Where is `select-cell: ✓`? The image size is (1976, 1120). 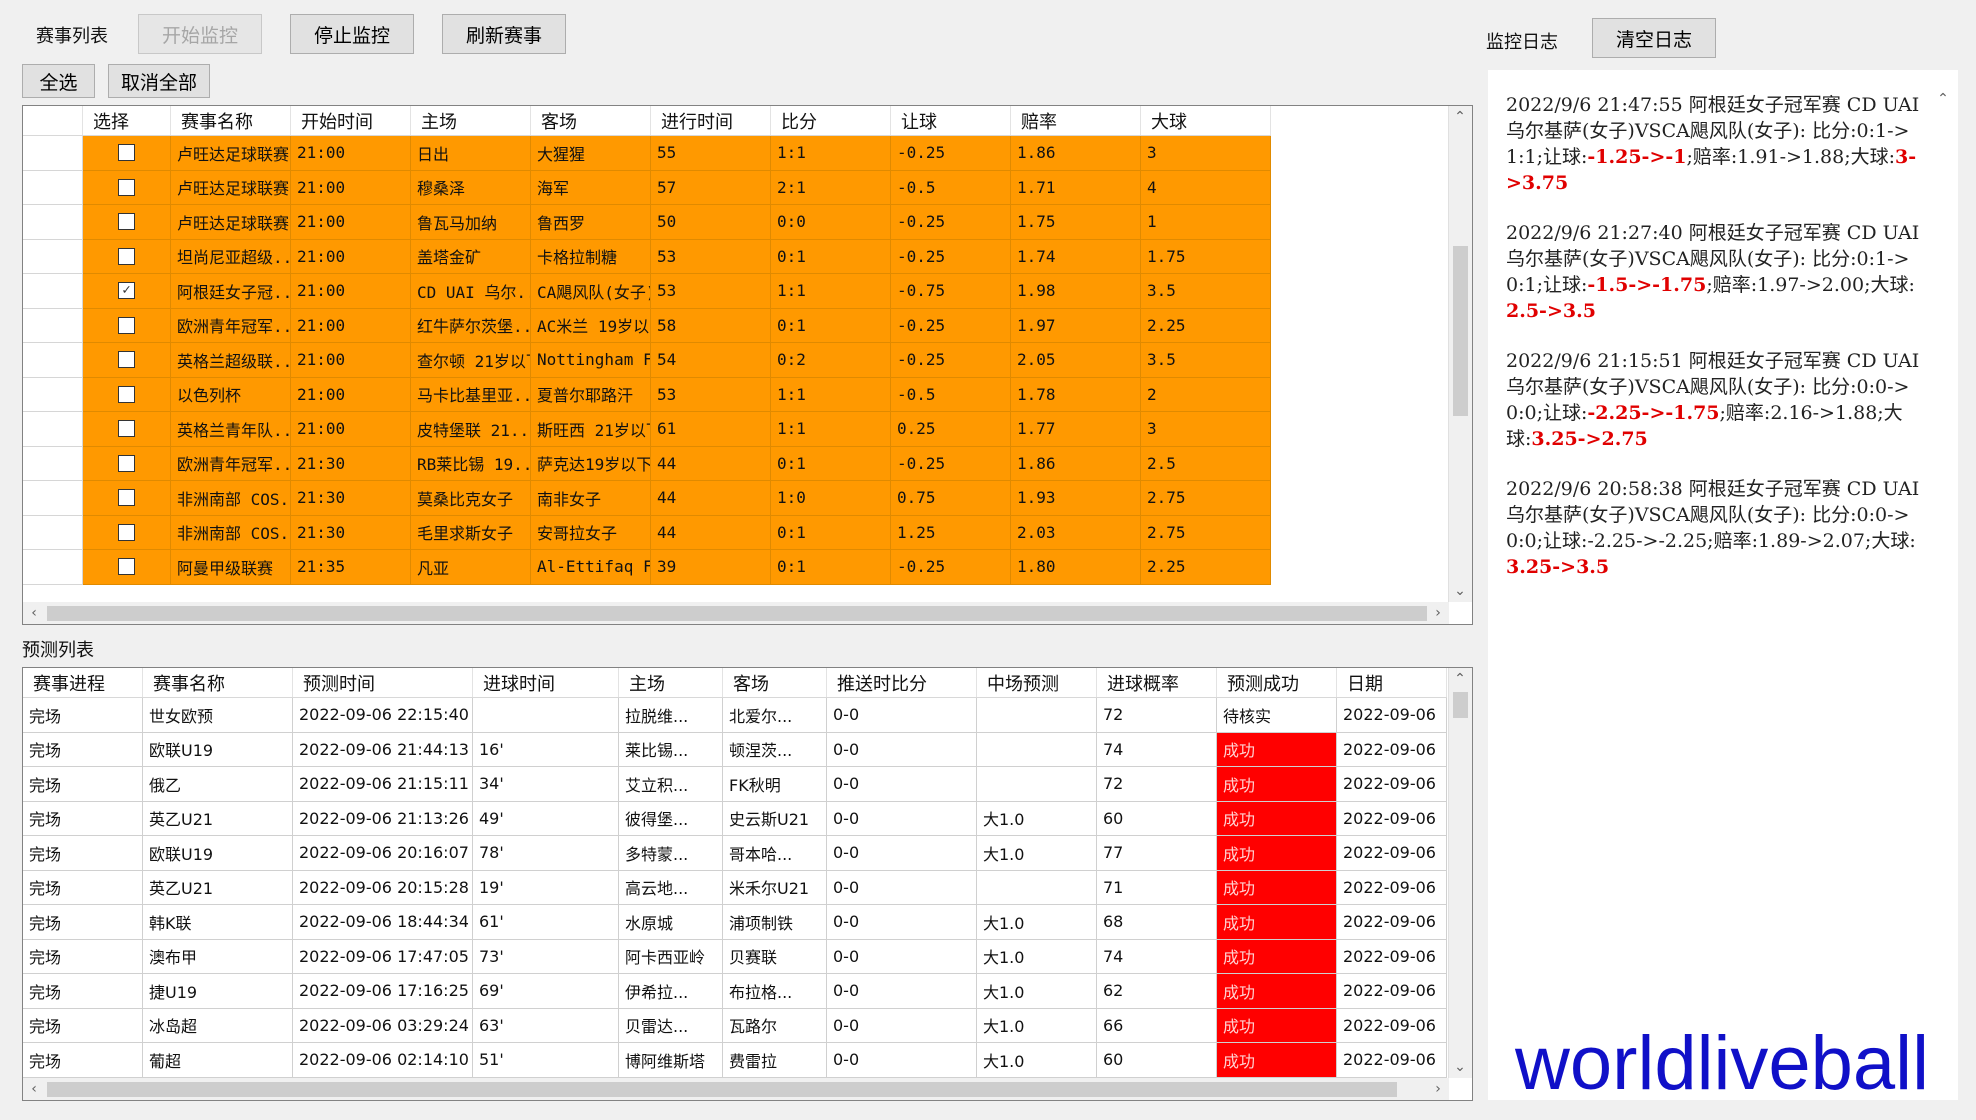 select-cell: ✓ is located at coordinates (127, 291).